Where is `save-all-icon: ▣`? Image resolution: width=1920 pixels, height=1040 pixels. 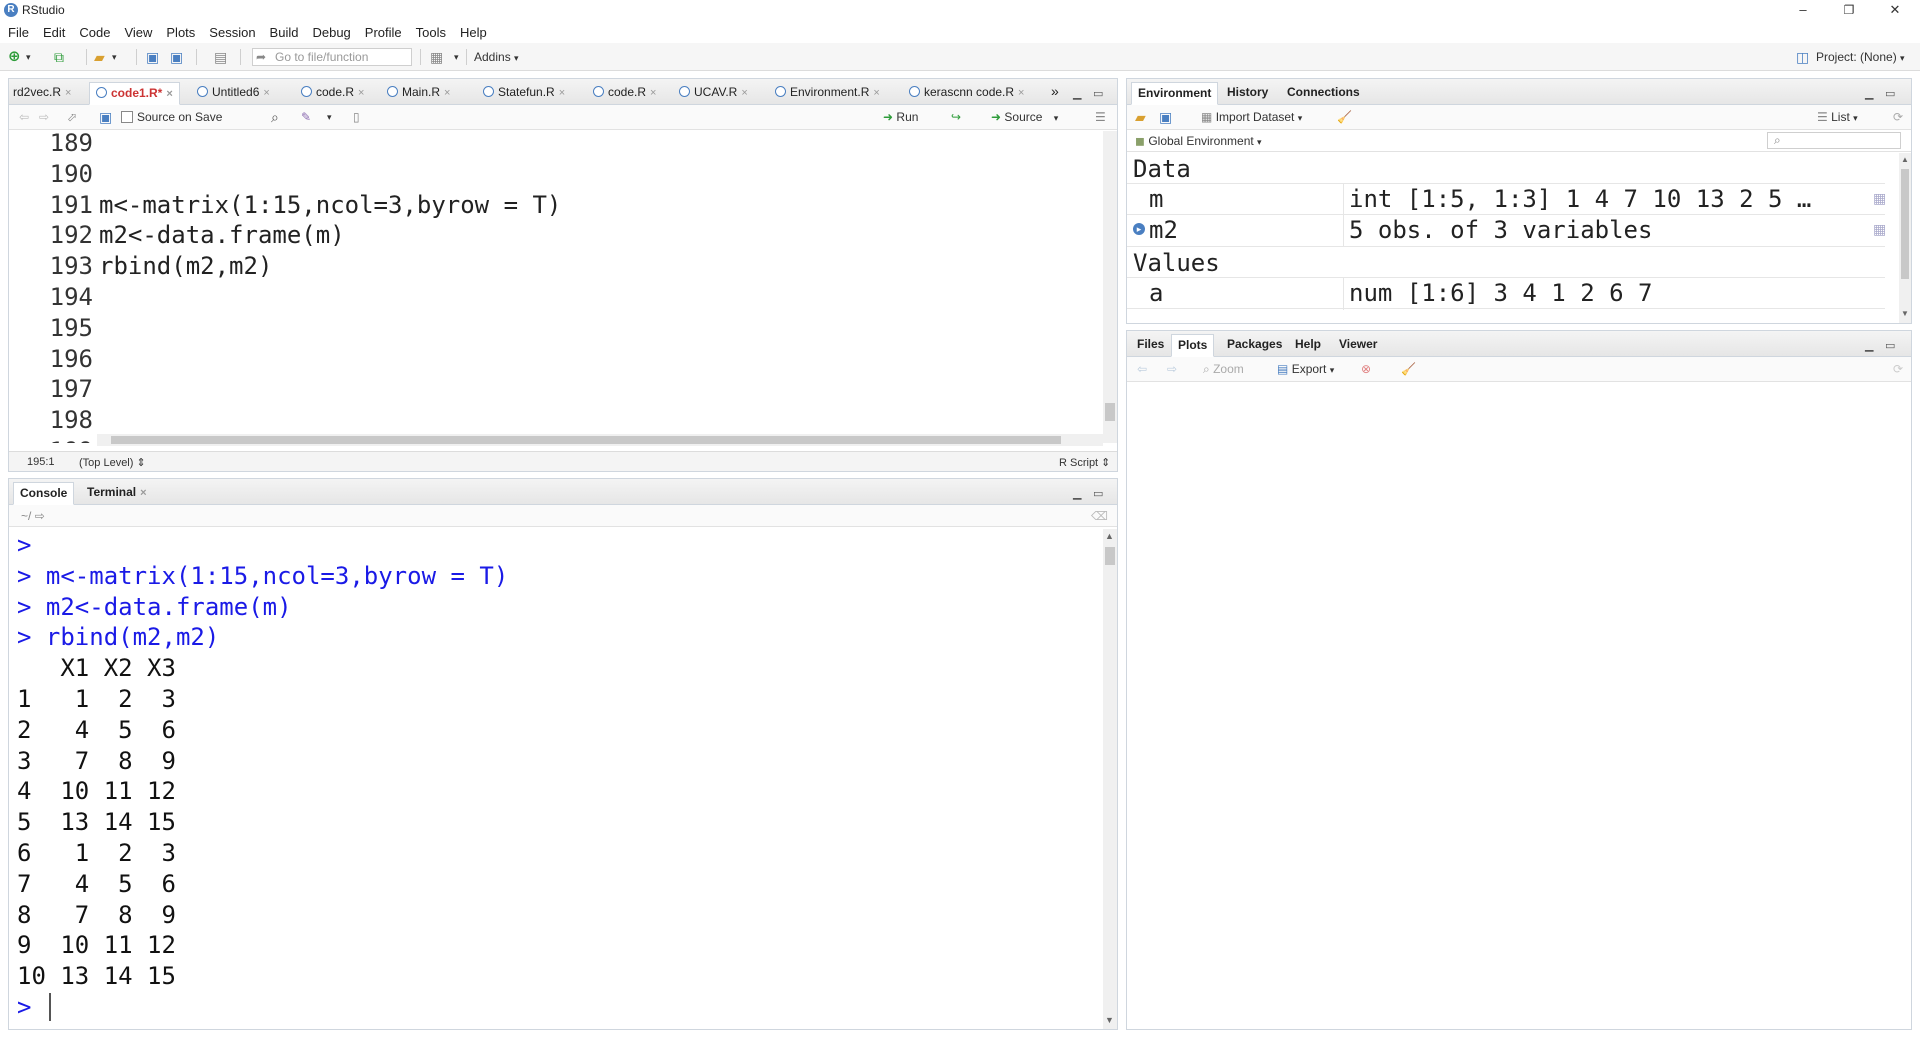
save-all-icon: ▣ is located at coordinates (176, 57).